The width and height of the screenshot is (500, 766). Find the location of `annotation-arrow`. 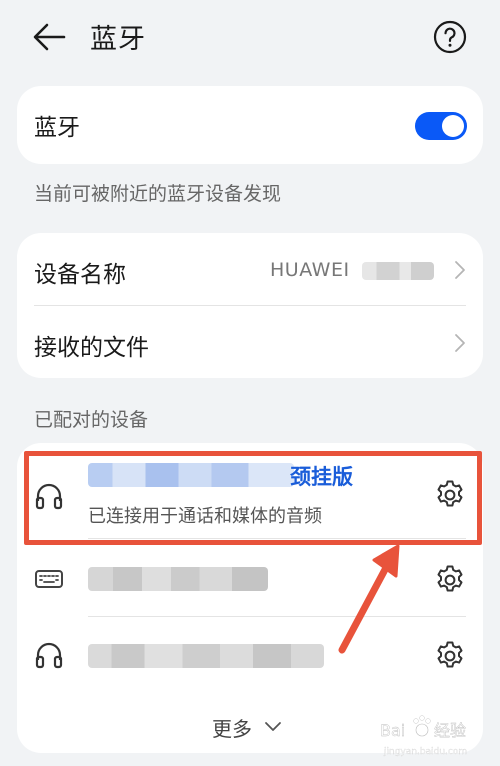

annotation-arrow is located at coordinates (369, 599).